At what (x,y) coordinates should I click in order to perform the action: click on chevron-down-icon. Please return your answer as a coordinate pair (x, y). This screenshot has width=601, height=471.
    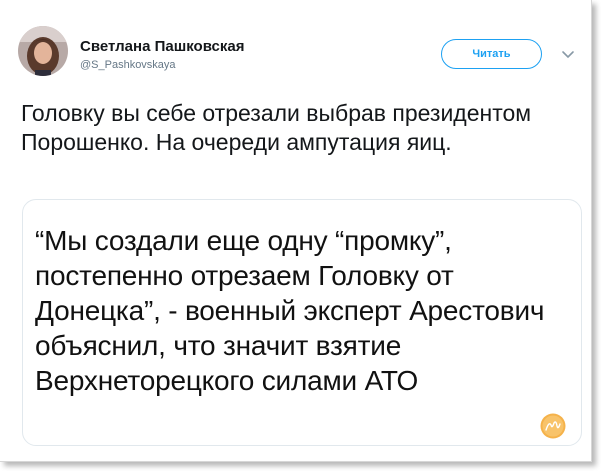
    Looking at the image, I should click on (568, 55).